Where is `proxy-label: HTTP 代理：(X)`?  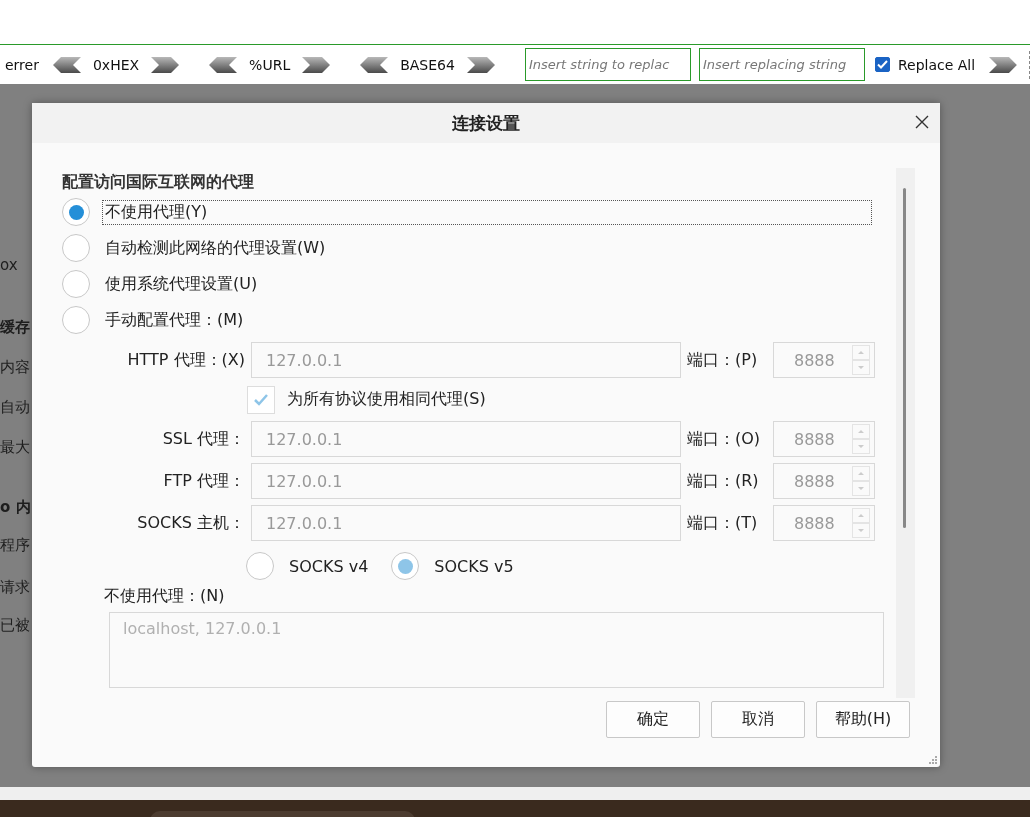
proxy-label: HTTP 代理：(X) is located at coordinates (185, 360).